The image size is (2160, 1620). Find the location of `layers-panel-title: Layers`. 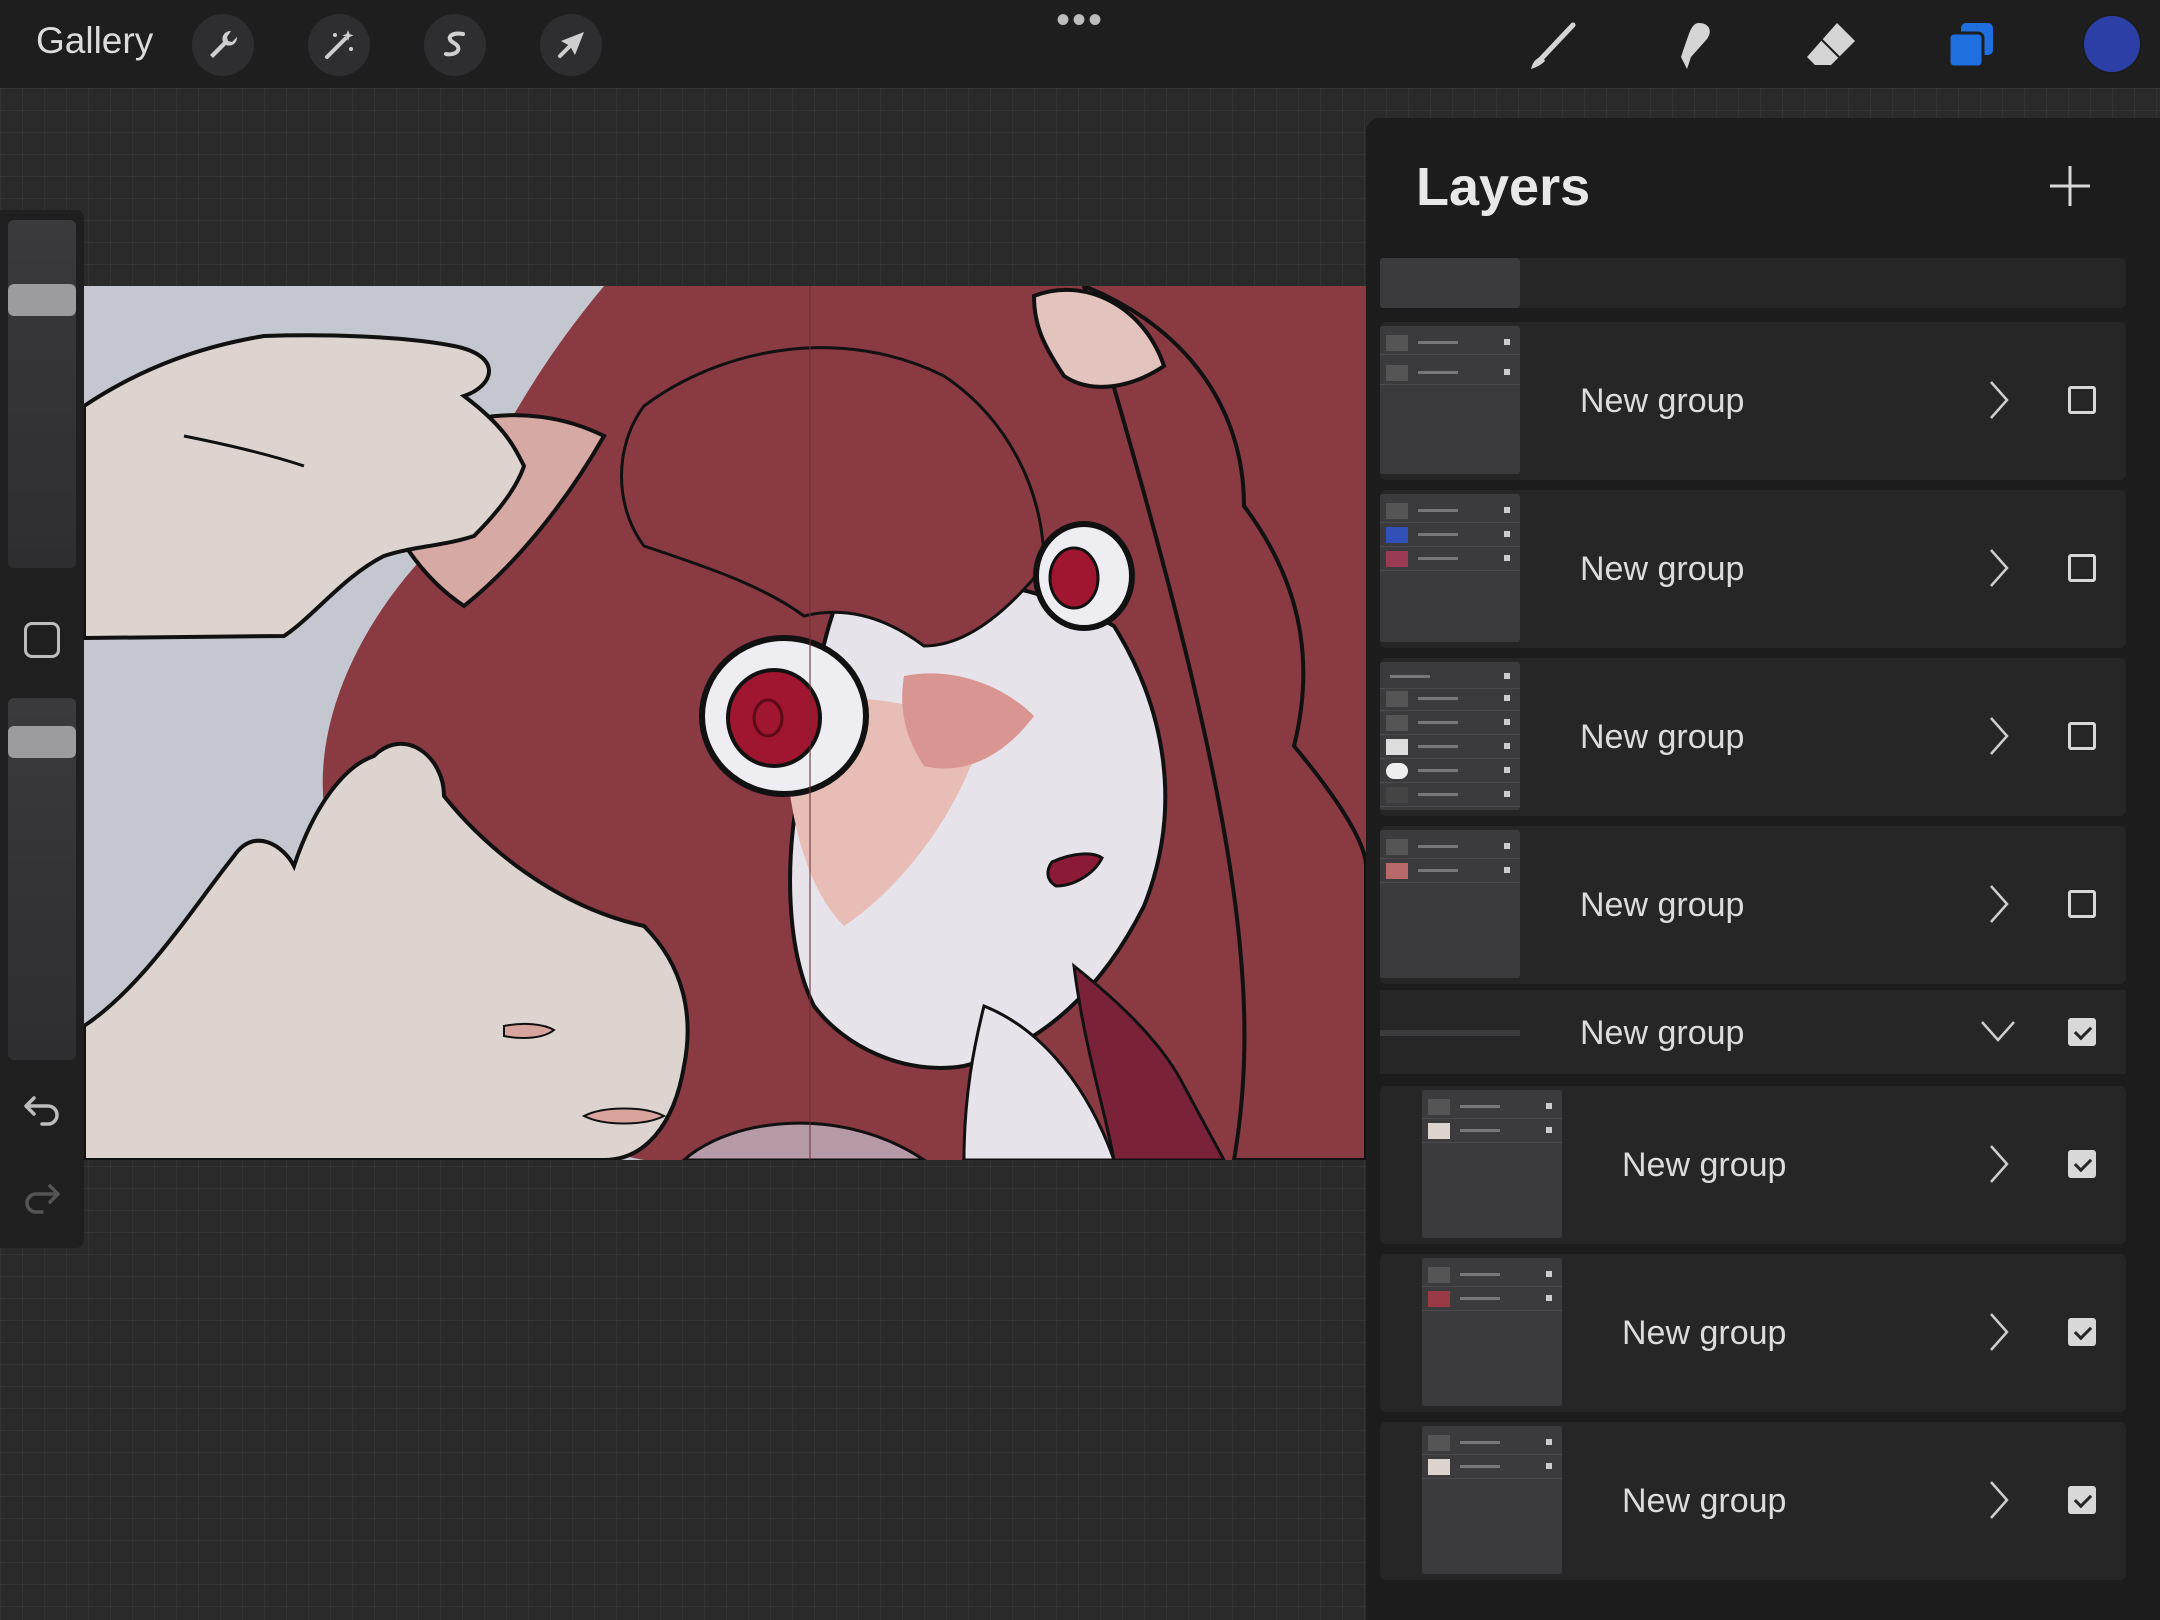

layers-panel-title: Layers is located at coordinates (1503, 187).